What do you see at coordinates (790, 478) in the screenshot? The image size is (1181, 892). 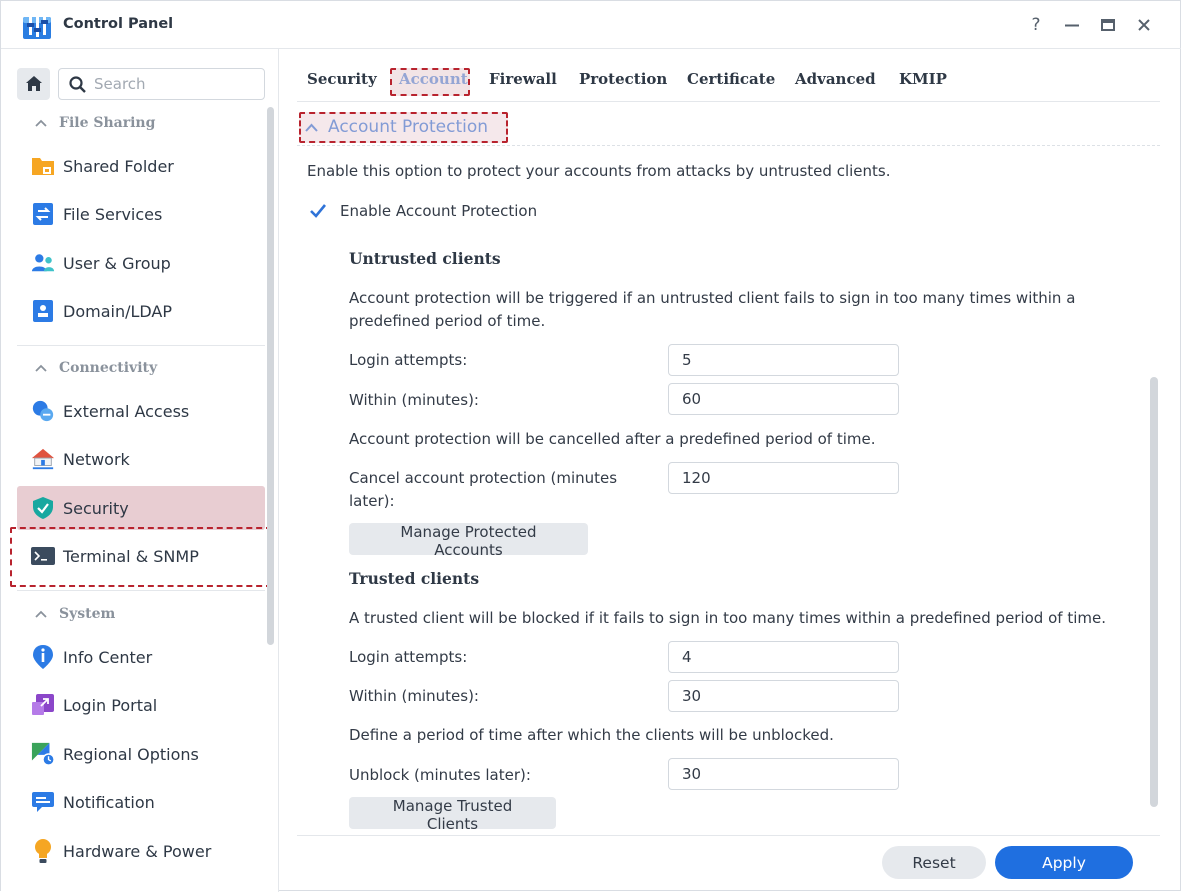 I see `cancel-protection-input` at bounding box center [790, 478].